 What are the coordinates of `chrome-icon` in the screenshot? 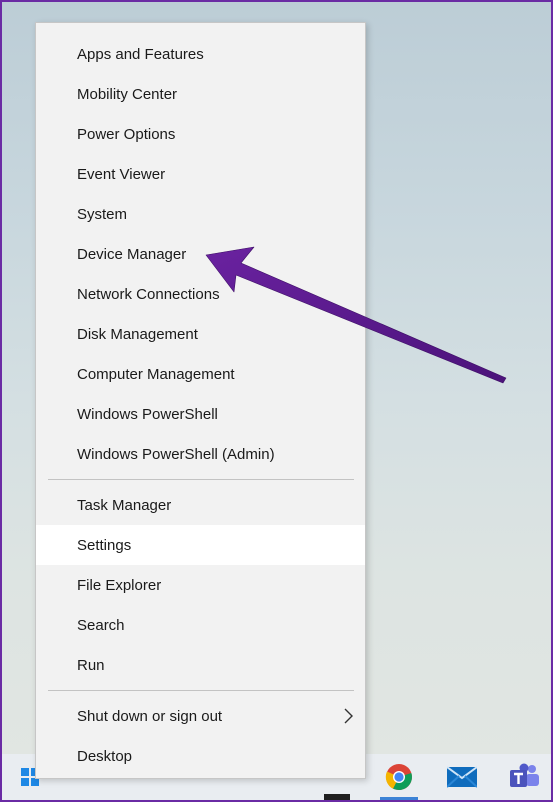 It's located at (399, 777).